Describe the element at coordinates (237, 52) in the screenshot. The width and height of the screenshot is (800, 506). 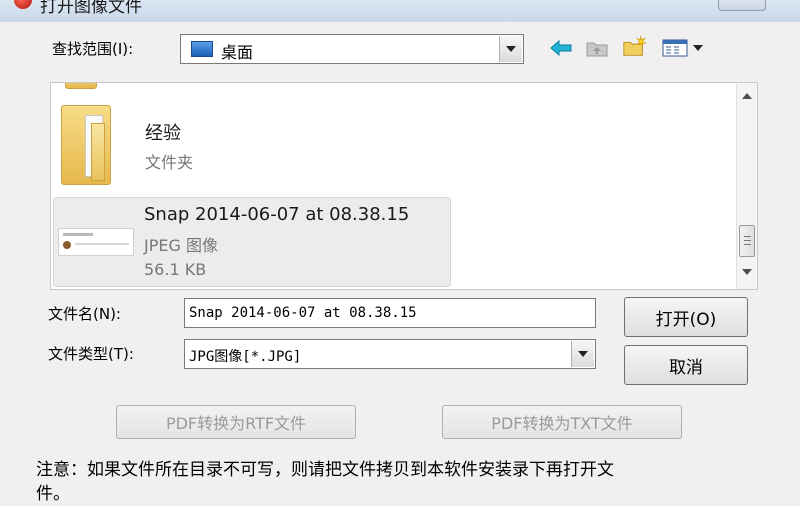
I see `lookin-value: 桌面` at that location.